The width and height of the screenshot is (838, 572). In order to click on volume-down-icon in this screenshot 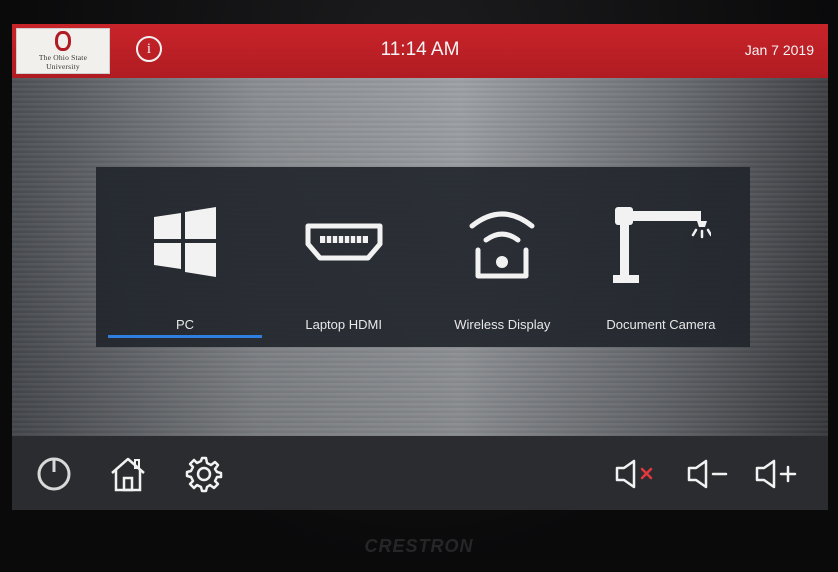, I will do `click(707, 474)`.